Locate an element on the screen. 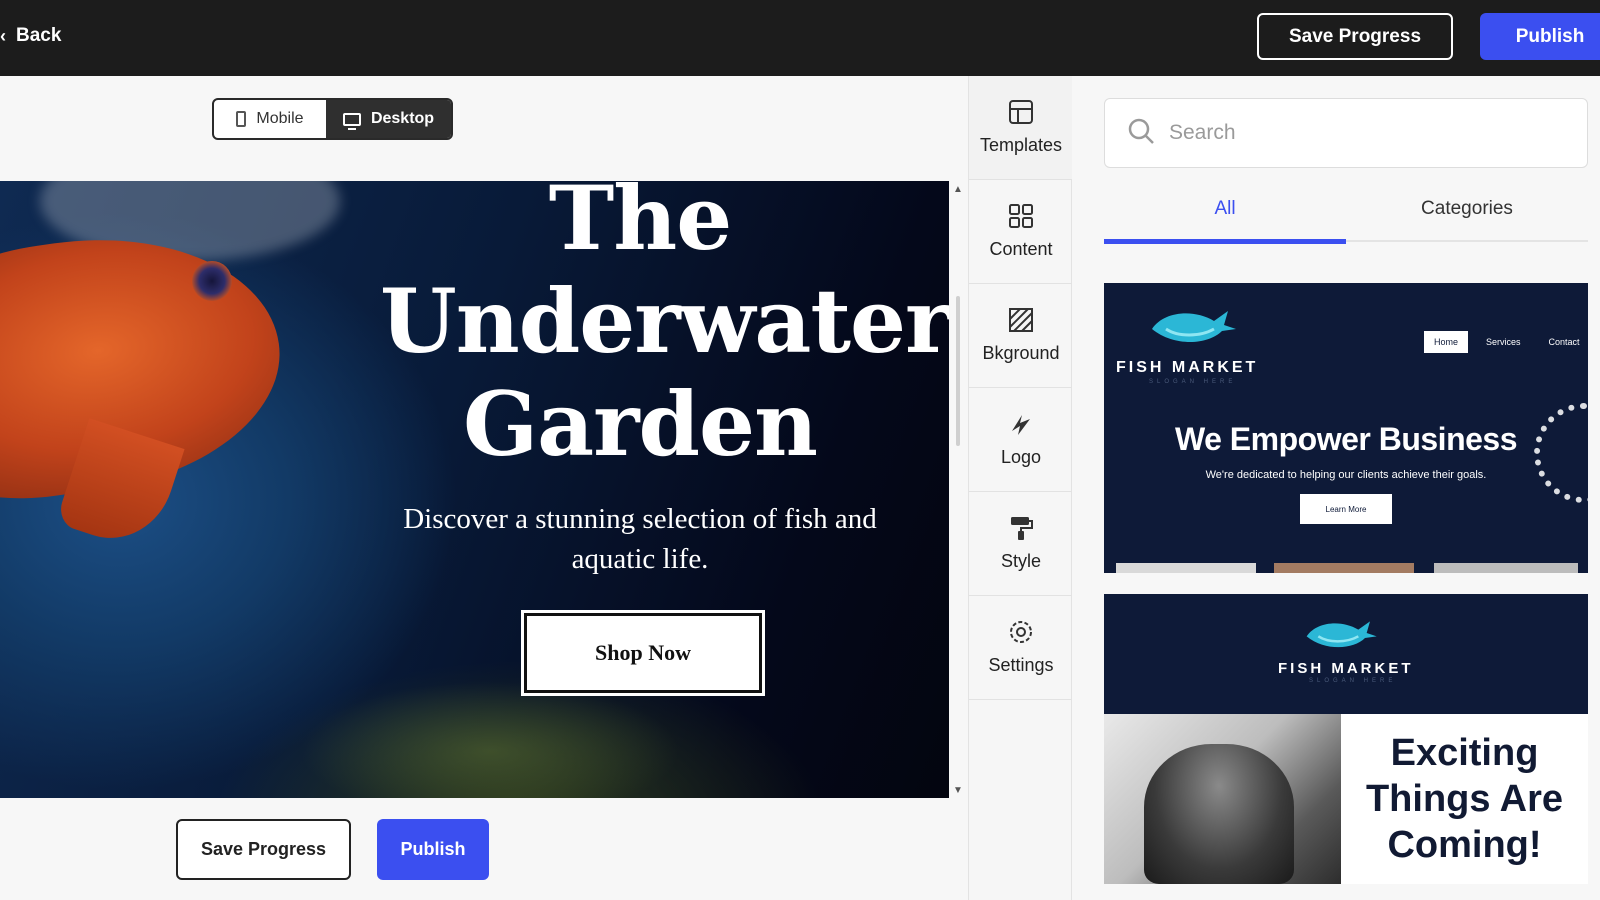 The height and width of the screenshot is (900, 1600). content-icon is located at coordinates (1021, 216).